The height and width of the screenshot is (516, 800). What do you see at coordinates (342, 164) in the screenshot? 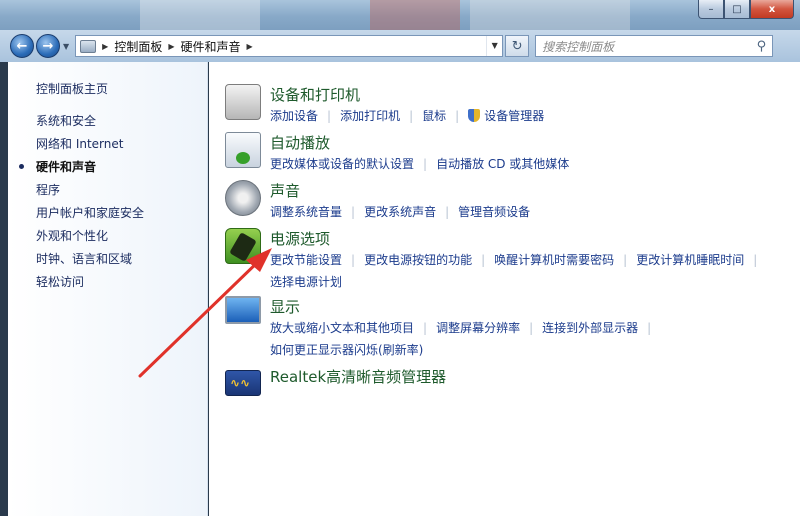
I see `link-change-default-media: 更改媒体或设备的默认设置` at bounding box center [342, 164].